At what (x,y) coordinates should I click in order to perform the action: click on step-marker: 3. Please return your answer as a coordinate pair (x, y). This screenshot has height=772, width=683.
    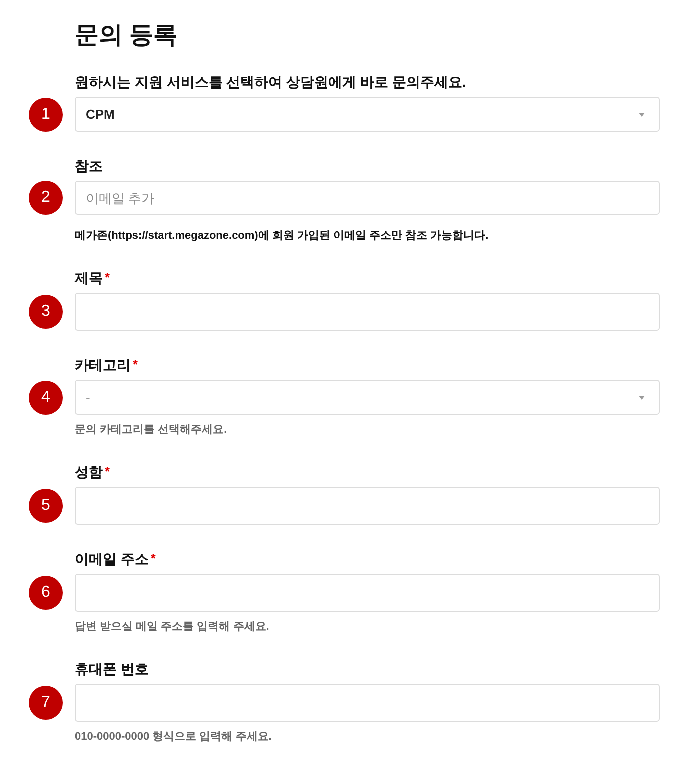
    Looking at the image, I should click on (46, 312).